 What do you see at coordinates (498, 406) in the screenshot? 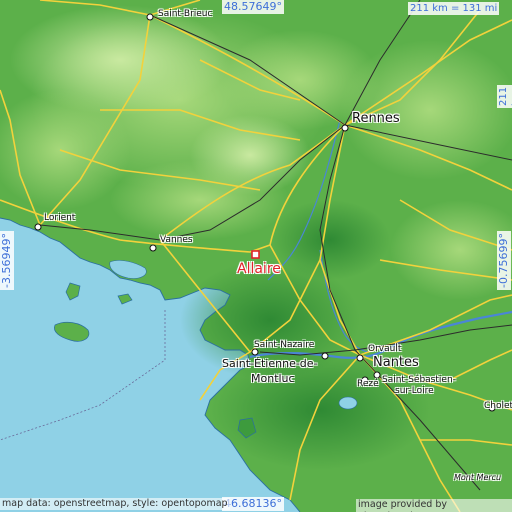
I see `city-label-cholet: Cholet` at bounding box center [498, 406].